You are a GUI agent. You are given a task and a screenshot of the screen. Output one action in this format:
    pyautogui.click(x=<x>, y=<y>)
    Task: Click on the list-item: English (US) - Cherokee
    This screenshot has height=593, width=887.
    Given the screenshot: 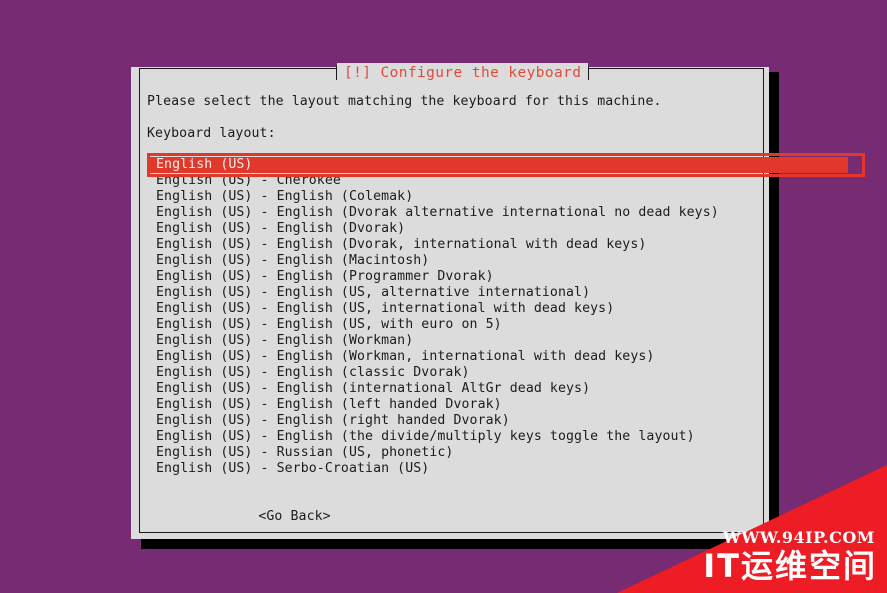 What is the action you would take?
    pyautogui.click(x=452, y=181)
    